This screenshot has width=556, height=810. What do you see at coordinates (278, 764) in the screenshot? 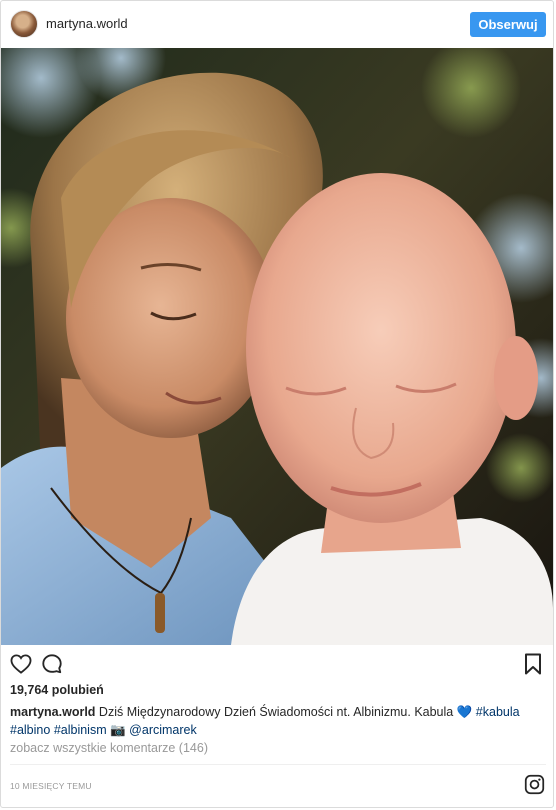
I see `footer-divider` at bounding box center [278, 764].